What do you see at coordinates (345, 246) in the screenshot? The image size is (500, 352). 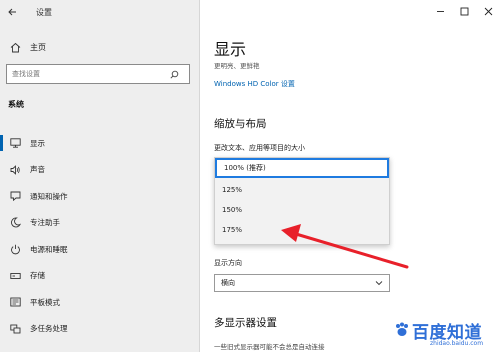 I see `annotation-arrow` at bounding box center [345, 246].